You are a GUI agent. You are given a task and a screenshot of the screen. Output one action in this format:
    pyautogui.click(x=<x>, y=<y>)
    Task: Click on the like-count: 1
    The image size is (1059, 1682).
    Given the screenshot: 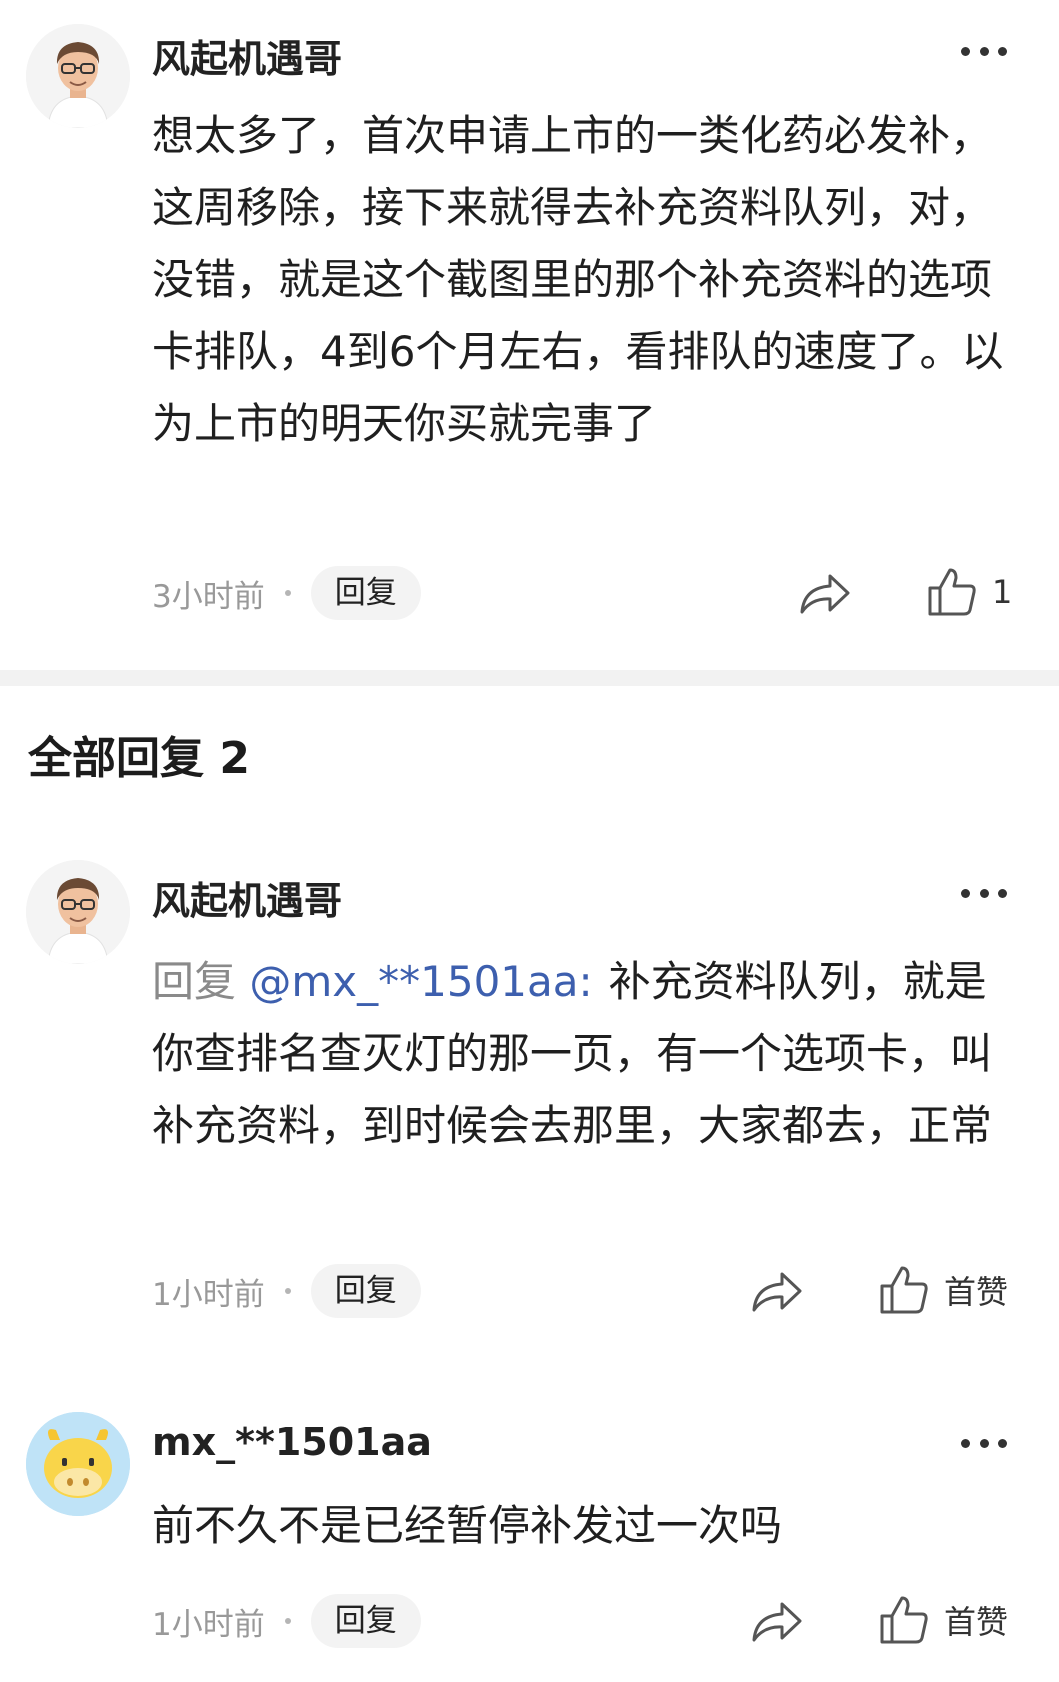 What is the action you would take?
    pyautogui.click(x=1002, y=592)
    